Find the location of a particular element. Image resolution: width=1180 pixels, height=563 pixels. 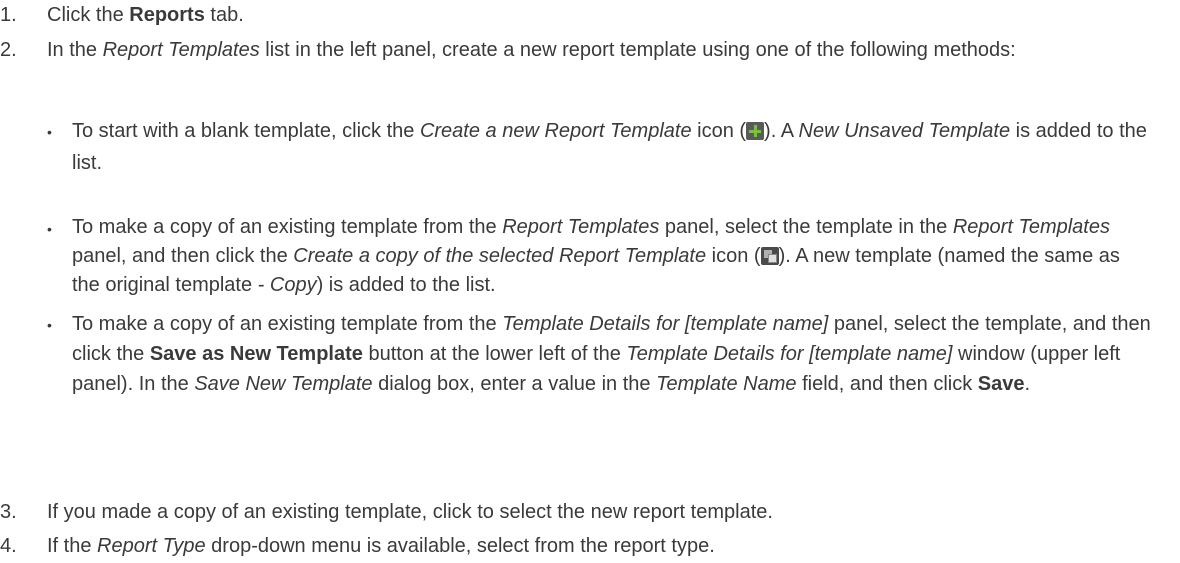

step-number: 2. is located at coordinates (8, 50).